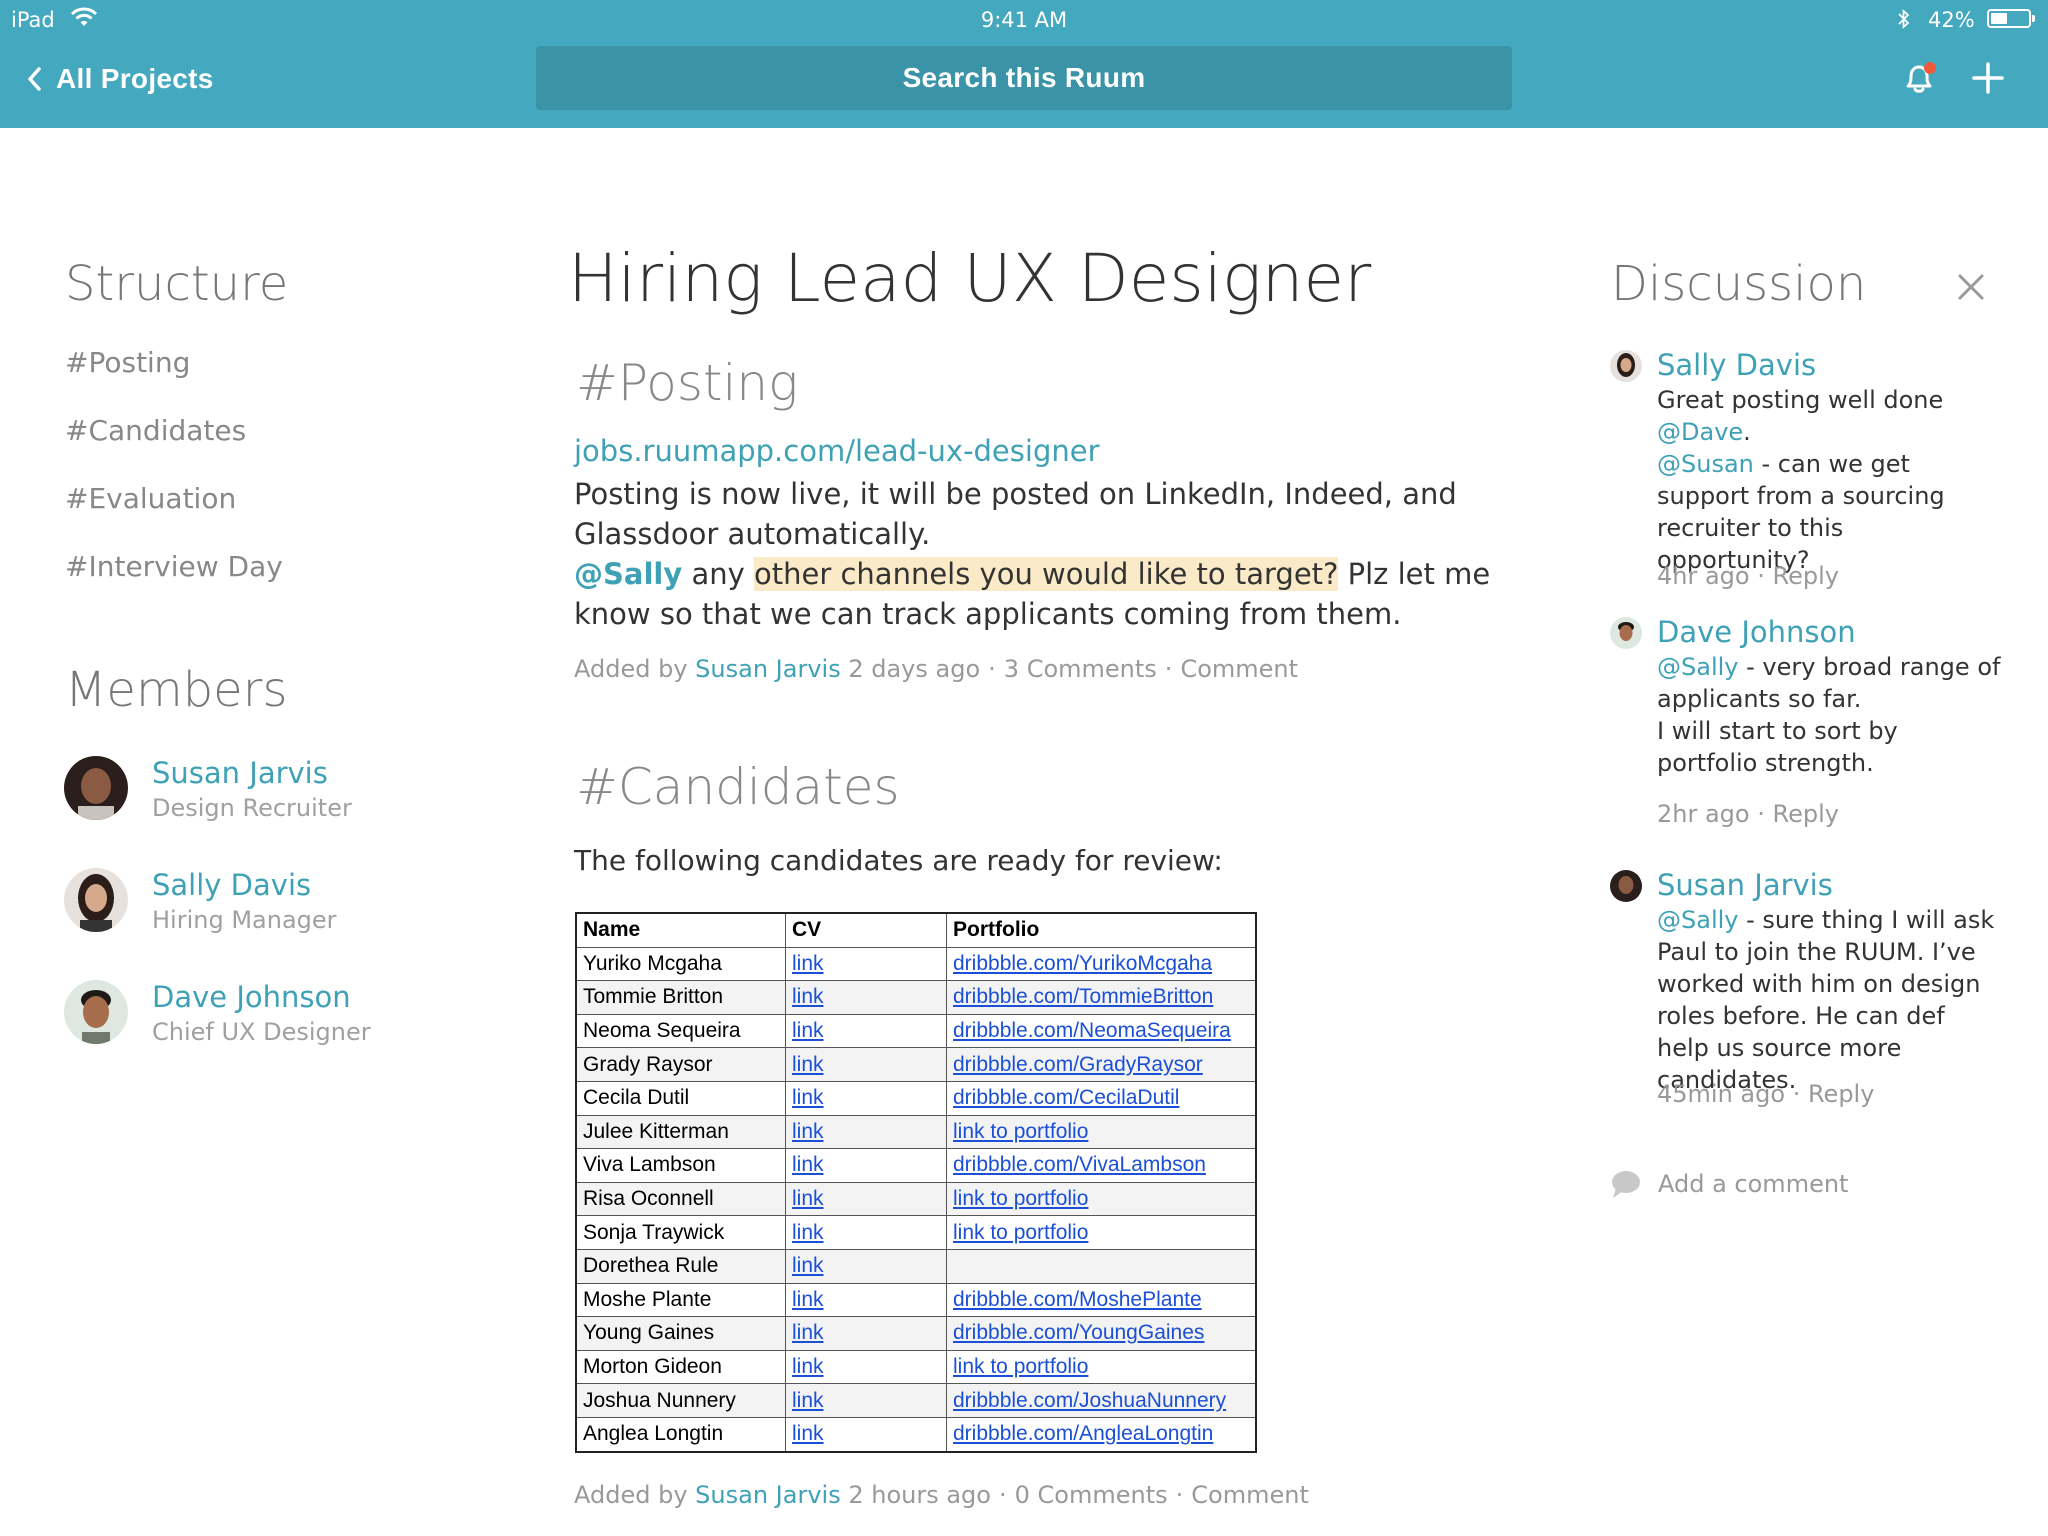 This screenshot has height=1536, width=2048. I want to click on comments-count-link: 0 Comments, so click(1091, 1495).